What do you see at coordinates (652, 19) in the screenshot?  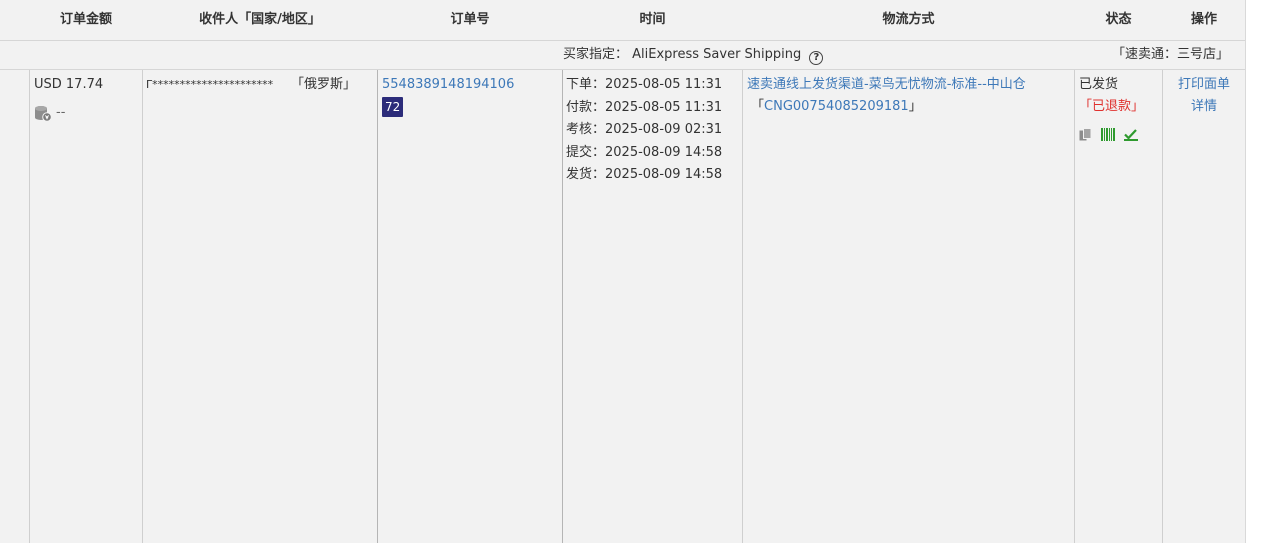 I see `header-time: 时间` at bounding box center [652, 19].